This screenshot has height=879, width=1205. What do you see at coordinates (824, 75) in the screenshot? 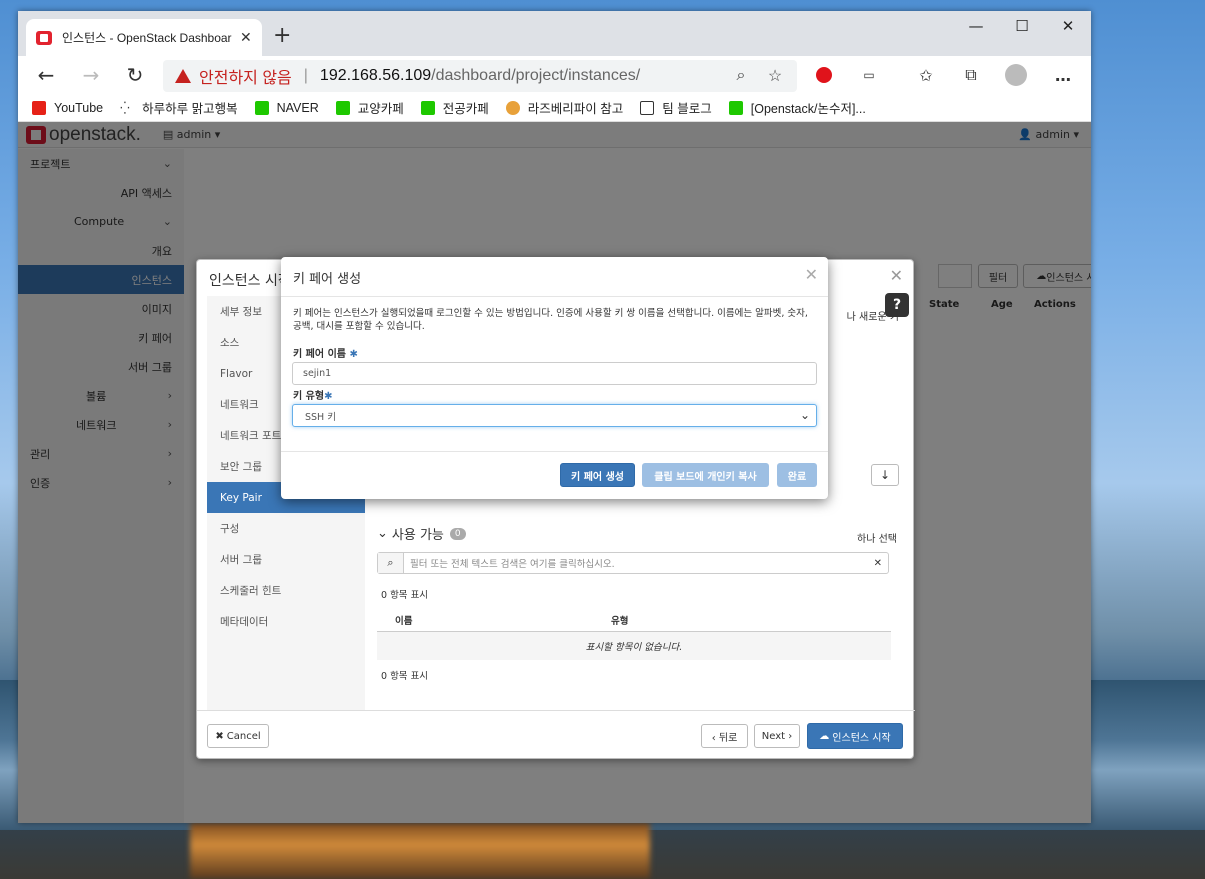
I see `opera-adblock-icon` at bounding box center [824, 75].